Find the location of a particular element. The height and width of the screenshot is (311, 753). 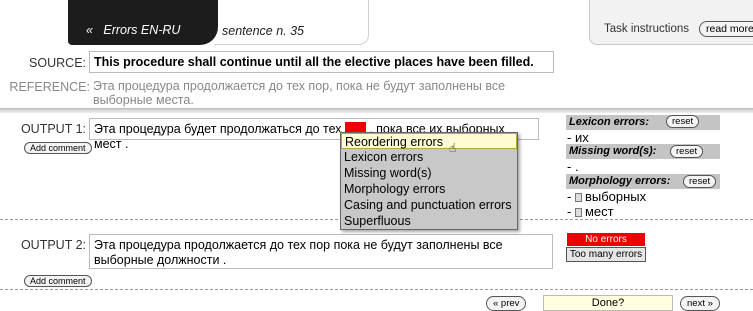

morphology-word-2: мест is located at coordinates (599, 211).